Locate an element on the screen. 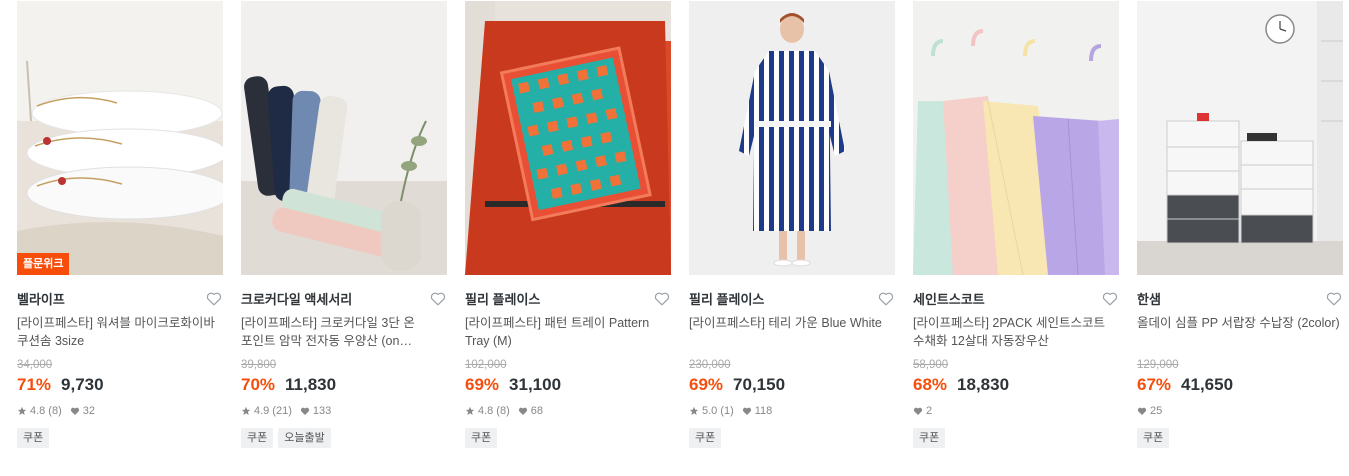 Image resolution: width=1349 pixels, height=476 pixels. like-count: 118 is located at coordinates (763, 411).